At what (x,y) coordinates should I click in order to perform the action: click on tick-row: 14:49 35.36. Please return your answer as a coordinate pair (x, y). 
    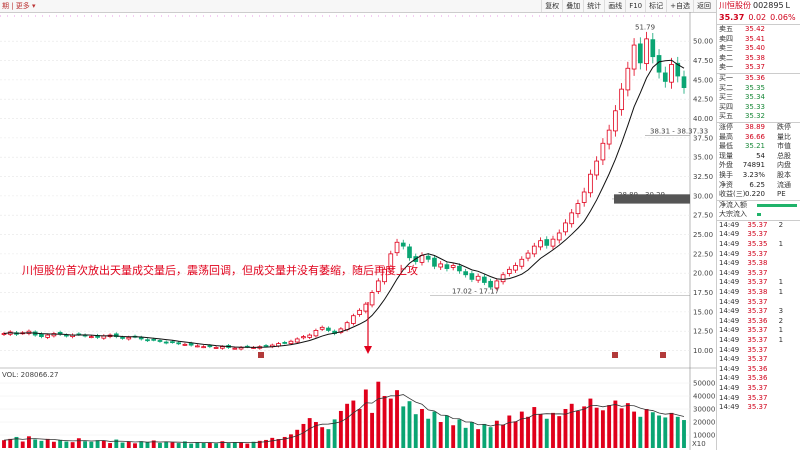
    Looking at the image, I should click on (758, 370).